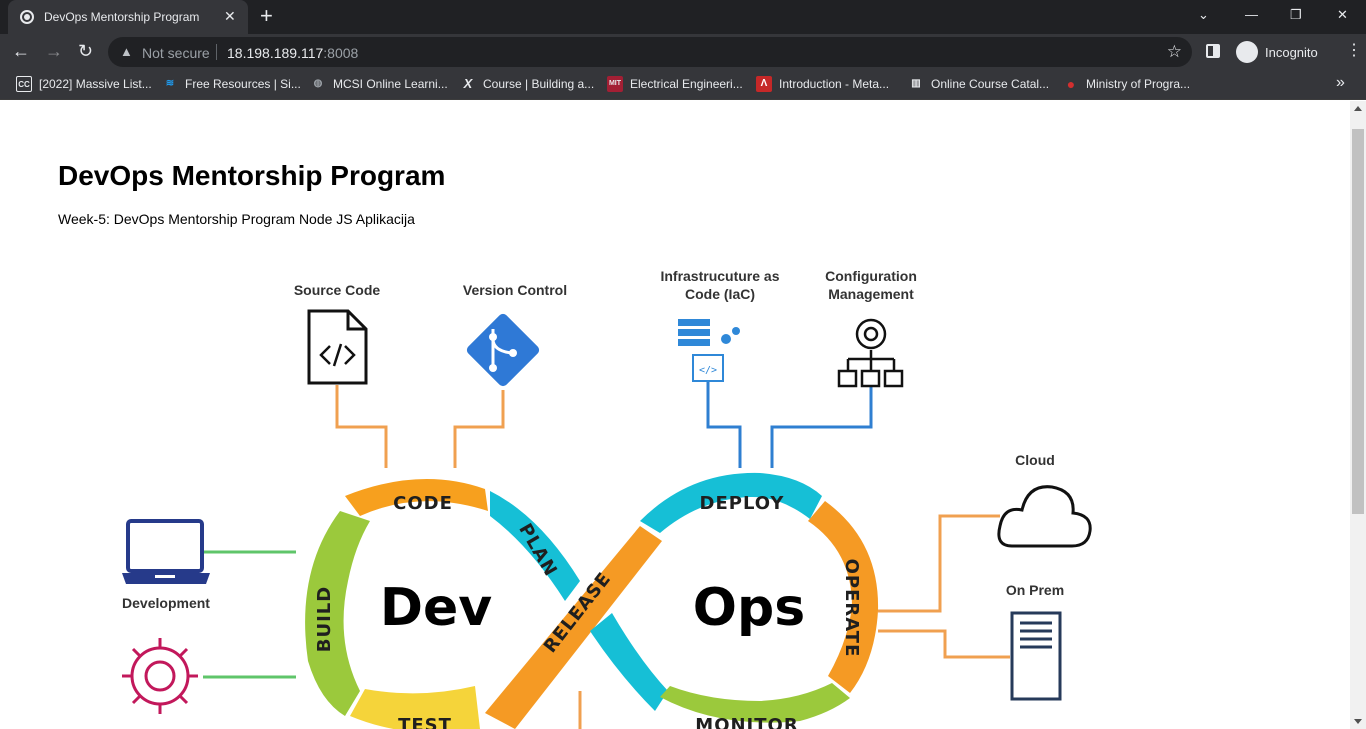 The height and width of the screenshot is (729, 1366). Describe the element at coordinates (1358, 721) in the screenshot. I see `scroll-down-icon` at that location.